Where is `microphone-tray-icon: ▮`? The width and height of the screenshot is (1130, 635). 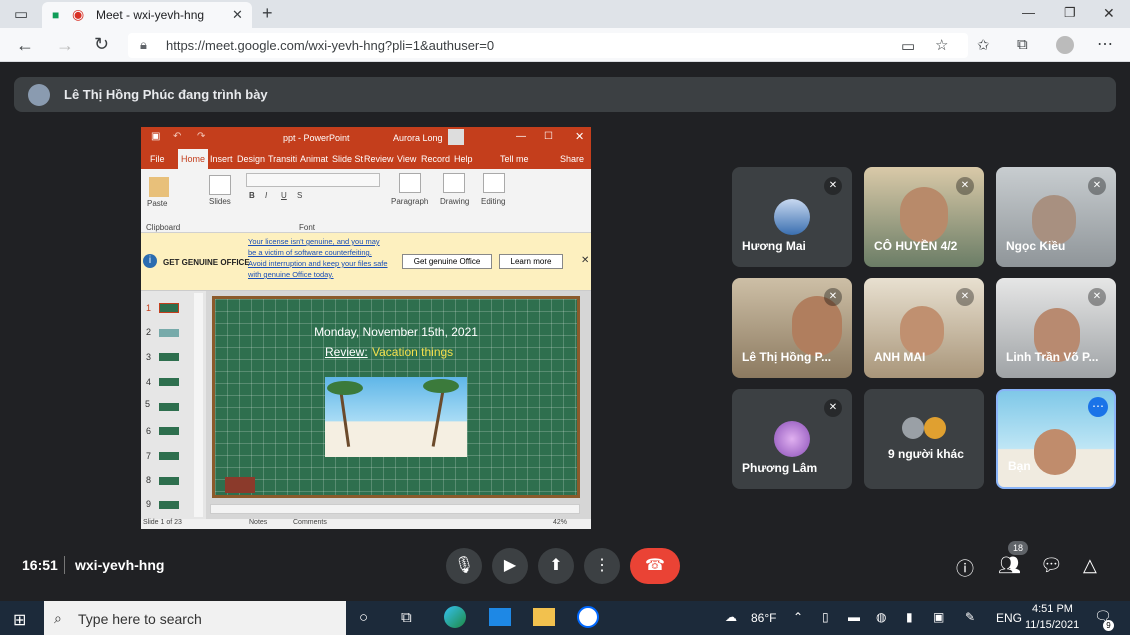
microphone-tray-icon: ▮ is located at coordinates (909, 617).